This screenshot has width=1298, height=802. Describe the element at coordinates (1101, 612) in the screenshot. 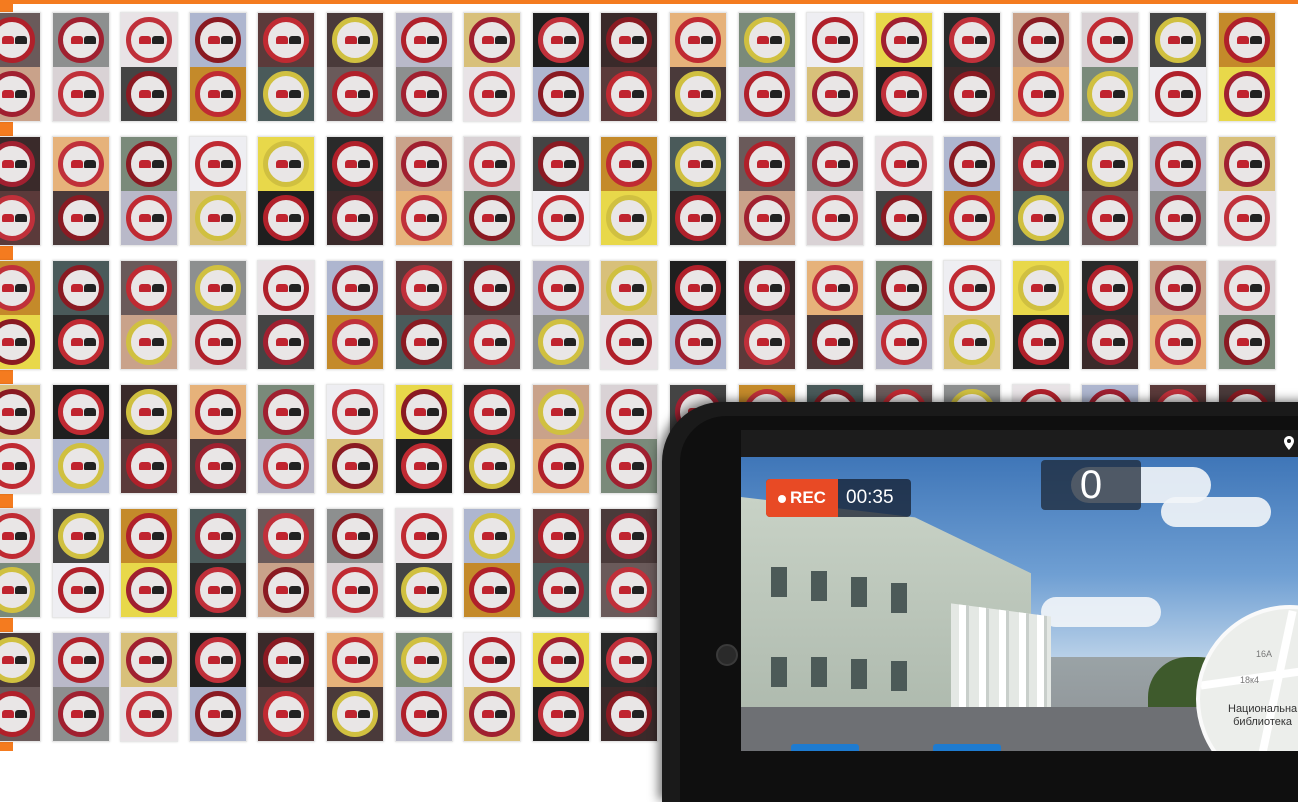

I see `cloud` at that location.